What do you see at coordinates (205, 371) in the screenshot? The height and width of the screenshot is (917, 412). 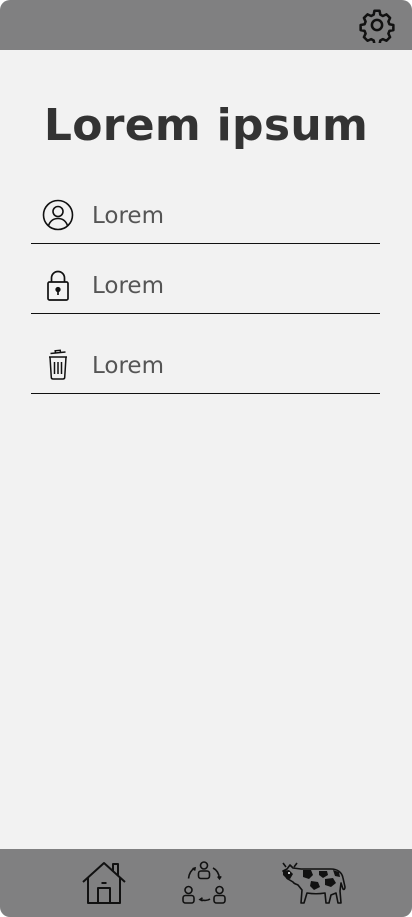 I see `delete-field: Lorem` at bounding box center [205, 371].